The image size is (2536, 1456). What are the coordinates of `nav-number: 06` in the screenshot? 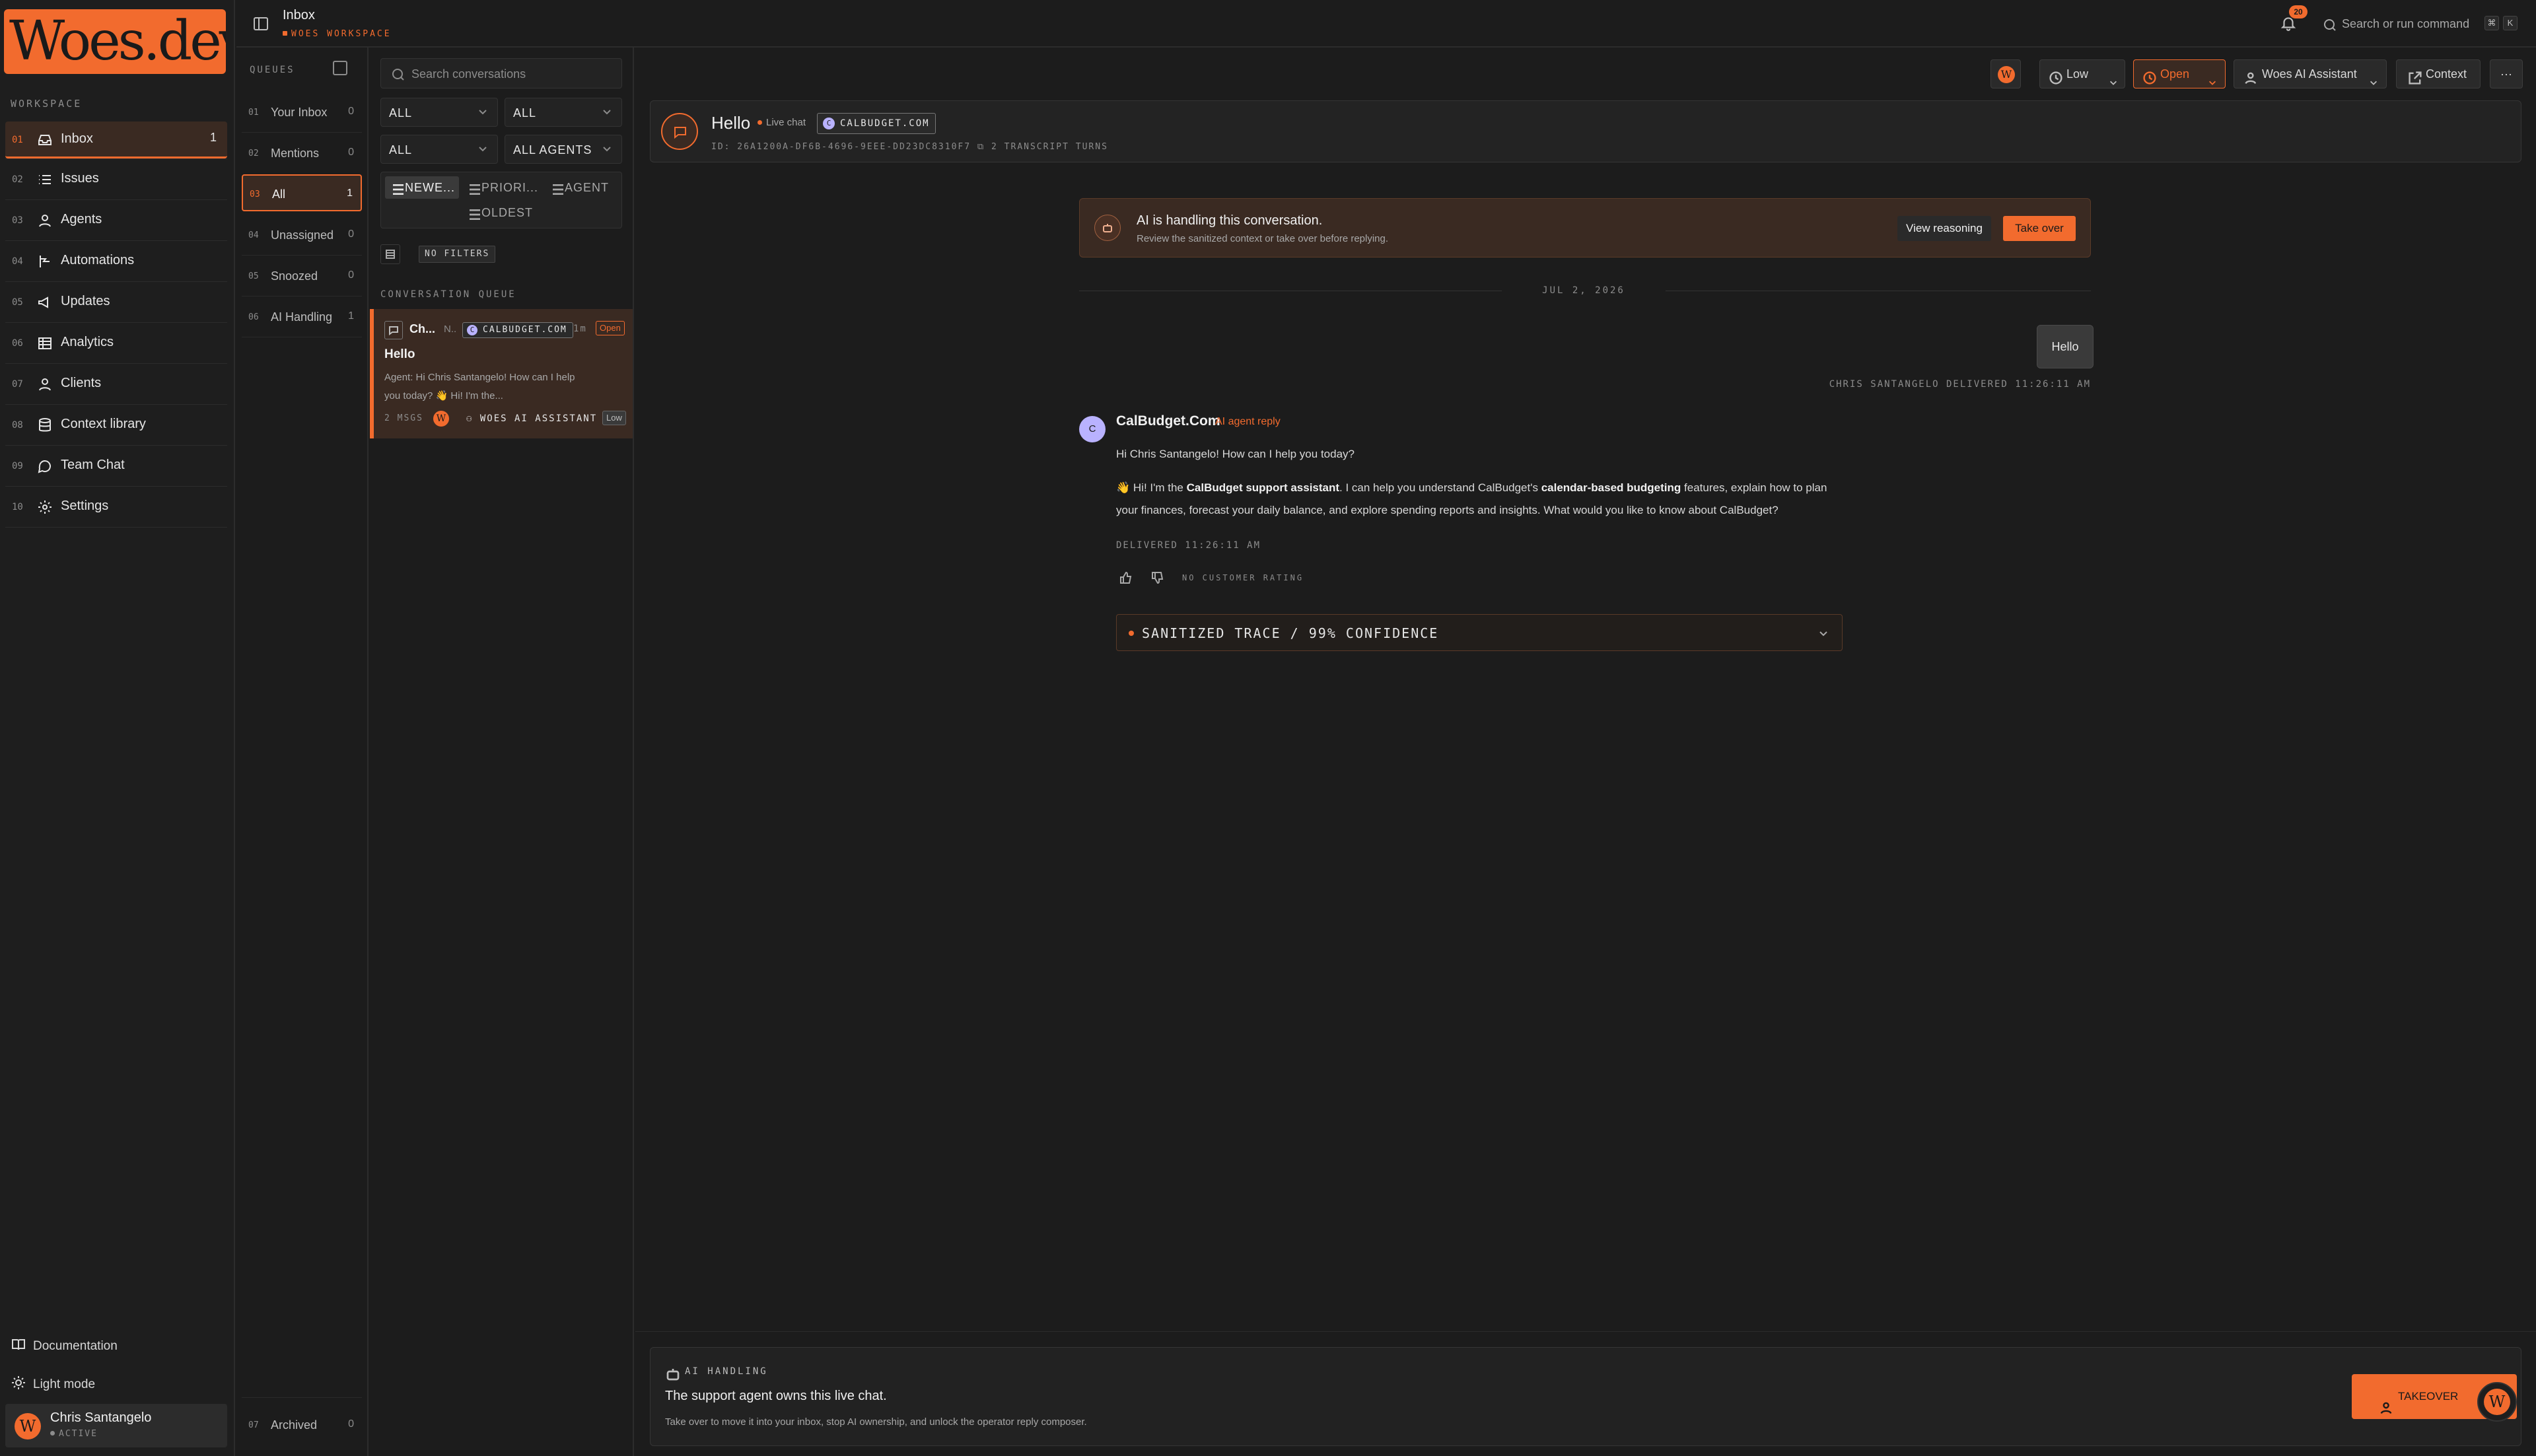 It's located at (17, 343).